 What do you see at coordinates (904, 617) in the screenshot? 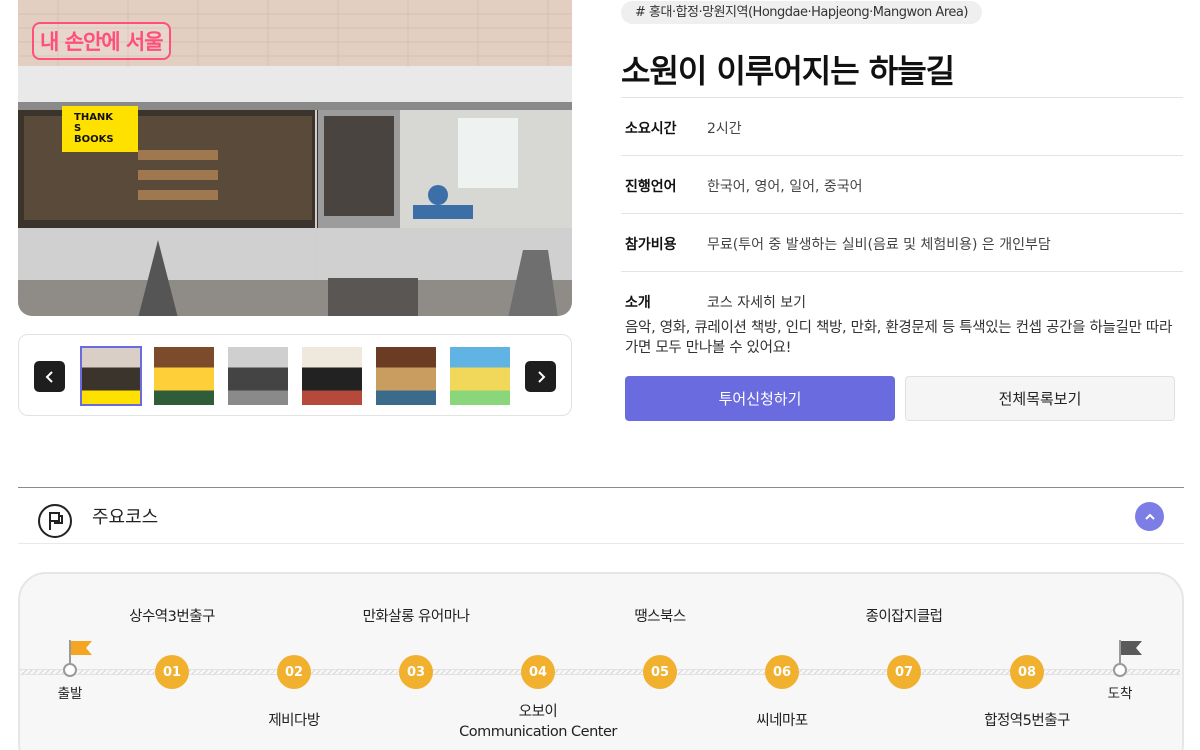
I see `course-stop-label: 종이잡지클럽` at bounding box center [904, 617].